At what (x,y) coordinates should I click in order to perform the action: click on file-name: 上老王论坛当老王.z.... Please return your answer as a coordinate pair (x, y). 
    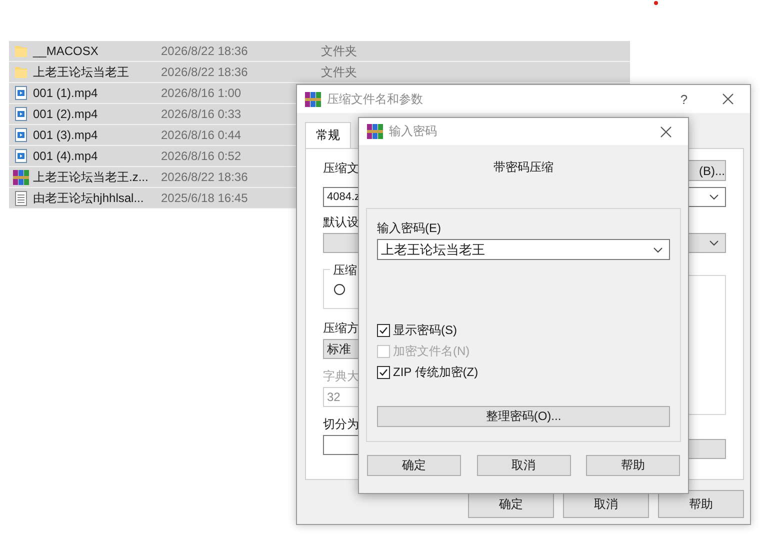
    Looking at the image, I should click on (91, 177).